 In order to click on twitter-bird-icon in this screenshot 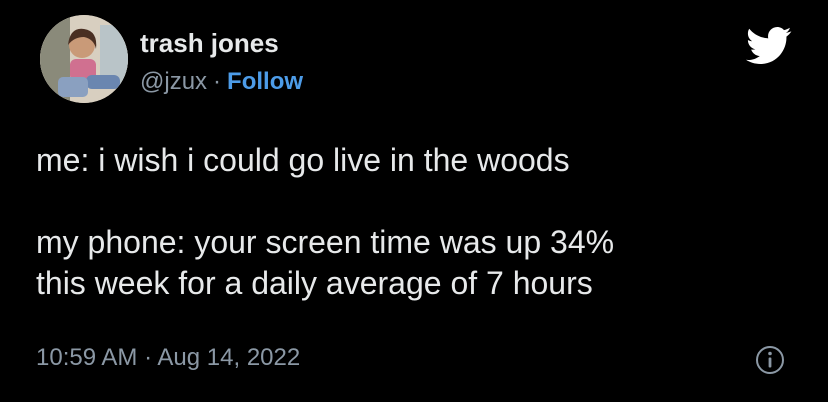, I will do `click(769, 46)`.